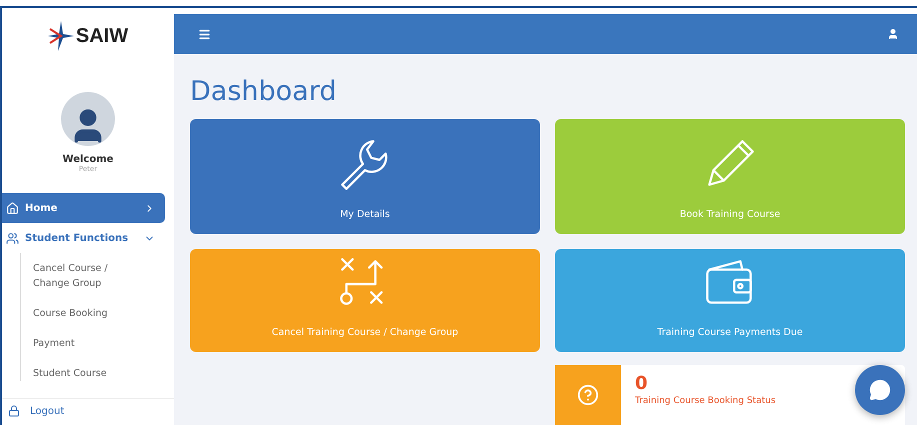 Image resolution: width=917 pixels, height=425 pixels. What do you see at coordinates (642, 383) in the screenshot?
I see `status-count: 0` at bounding box center [642, 383].